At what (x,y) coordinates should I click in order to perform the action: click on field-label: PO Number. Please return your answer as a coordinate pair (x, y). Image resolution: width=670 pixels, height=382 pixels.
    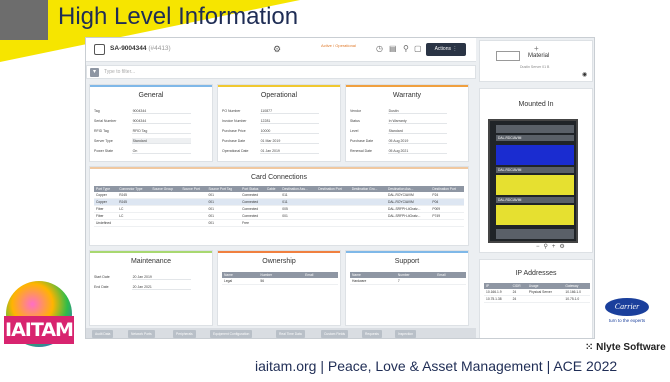
    Looking at the image, I should click on (231, 111).